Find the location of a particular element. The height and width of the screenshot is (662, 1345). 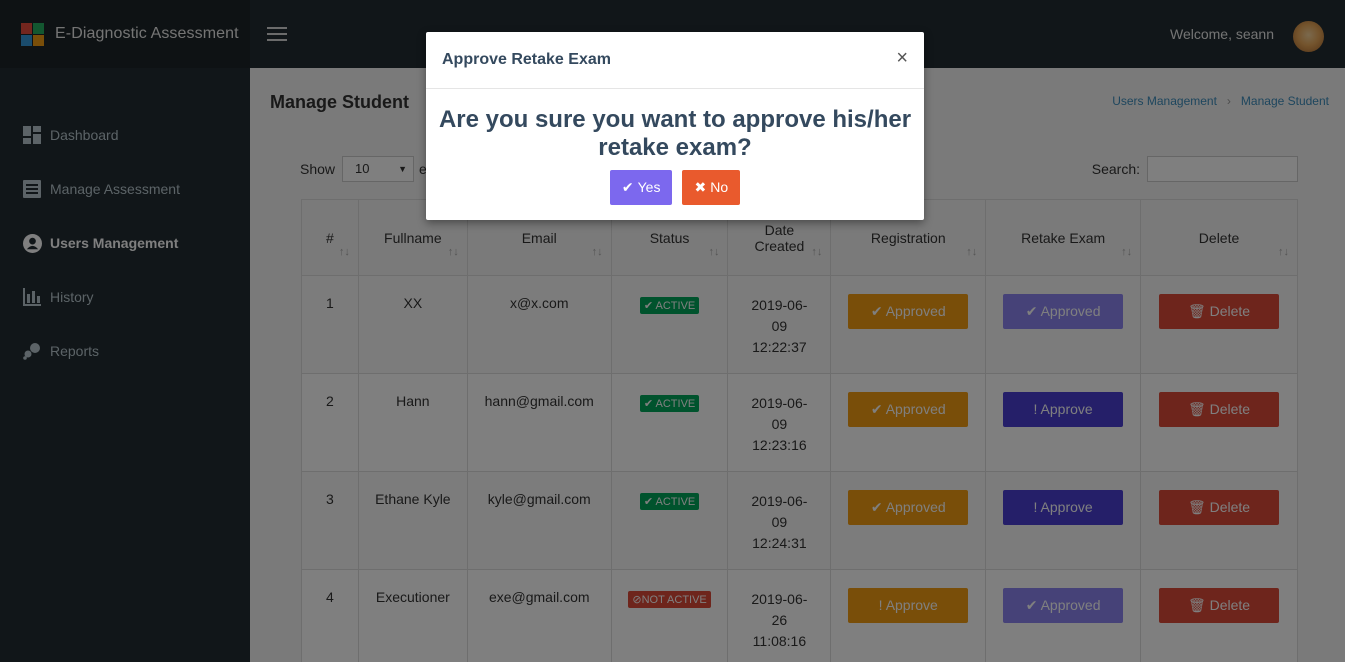

modal-title: Approve Retake Exam is located at coordinates (526, 59).